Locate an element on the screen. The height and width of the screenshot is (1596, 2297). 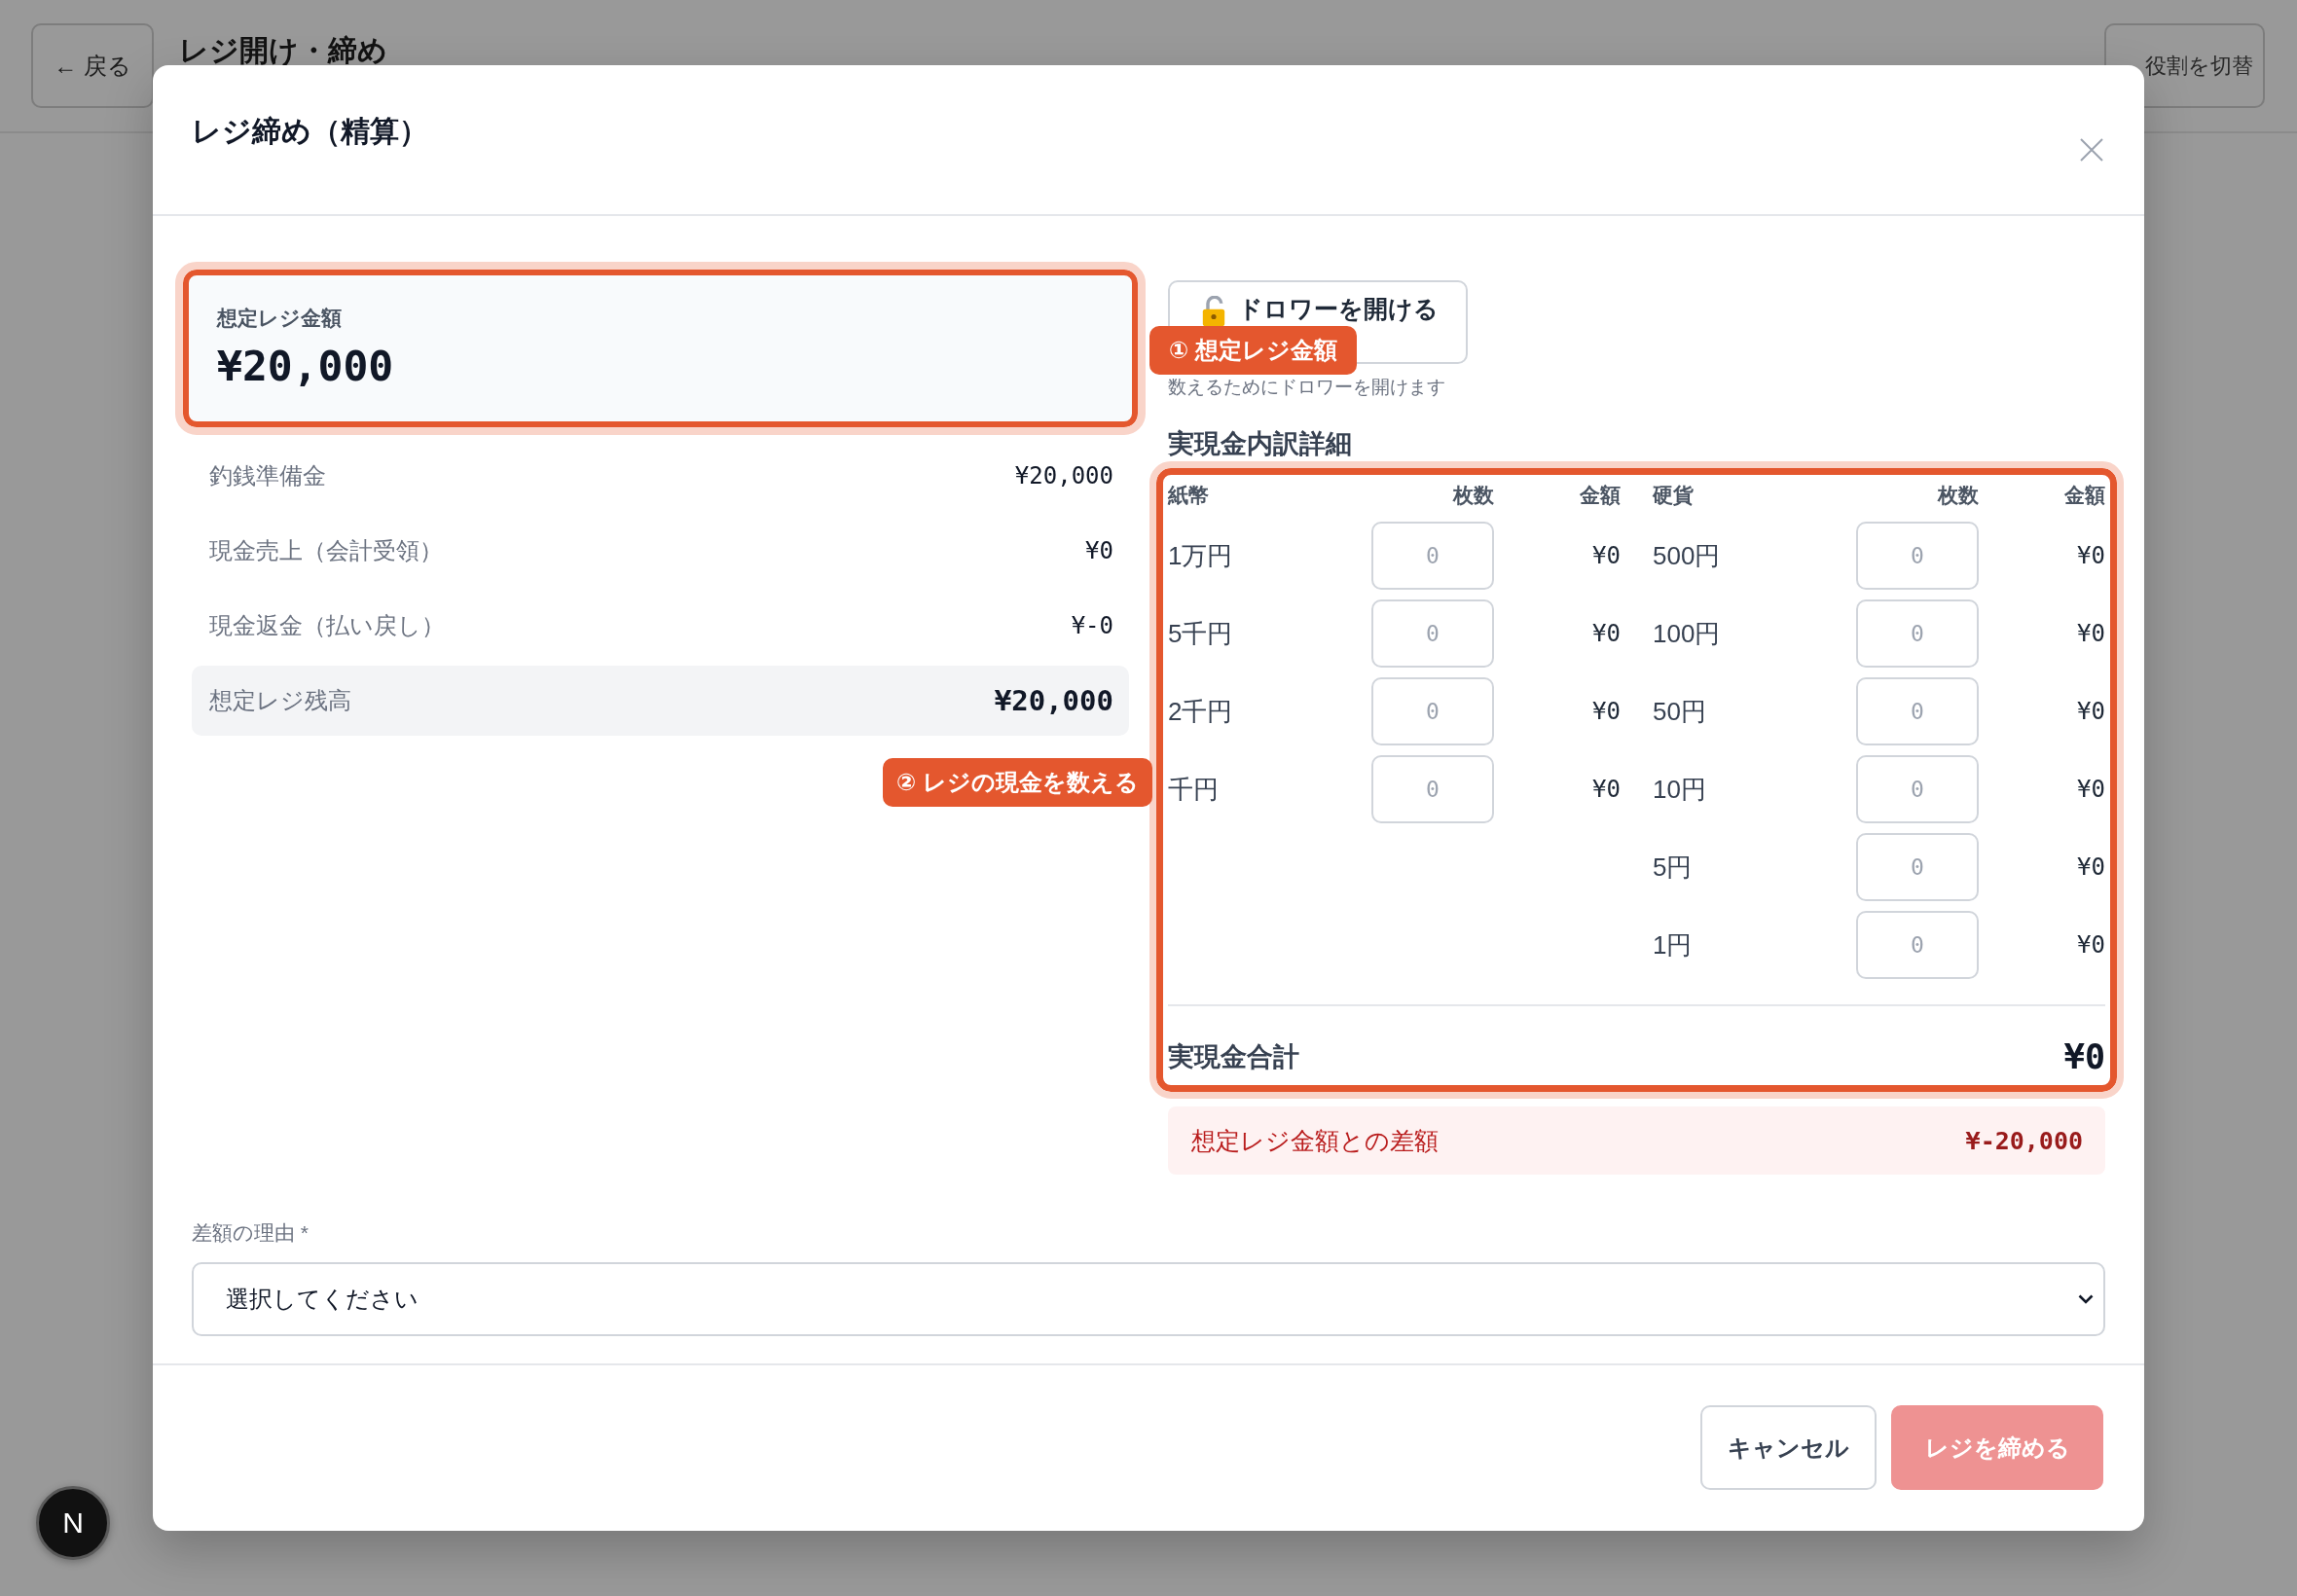
summary-value: ¥0 is located at coordinates (1099, 550).